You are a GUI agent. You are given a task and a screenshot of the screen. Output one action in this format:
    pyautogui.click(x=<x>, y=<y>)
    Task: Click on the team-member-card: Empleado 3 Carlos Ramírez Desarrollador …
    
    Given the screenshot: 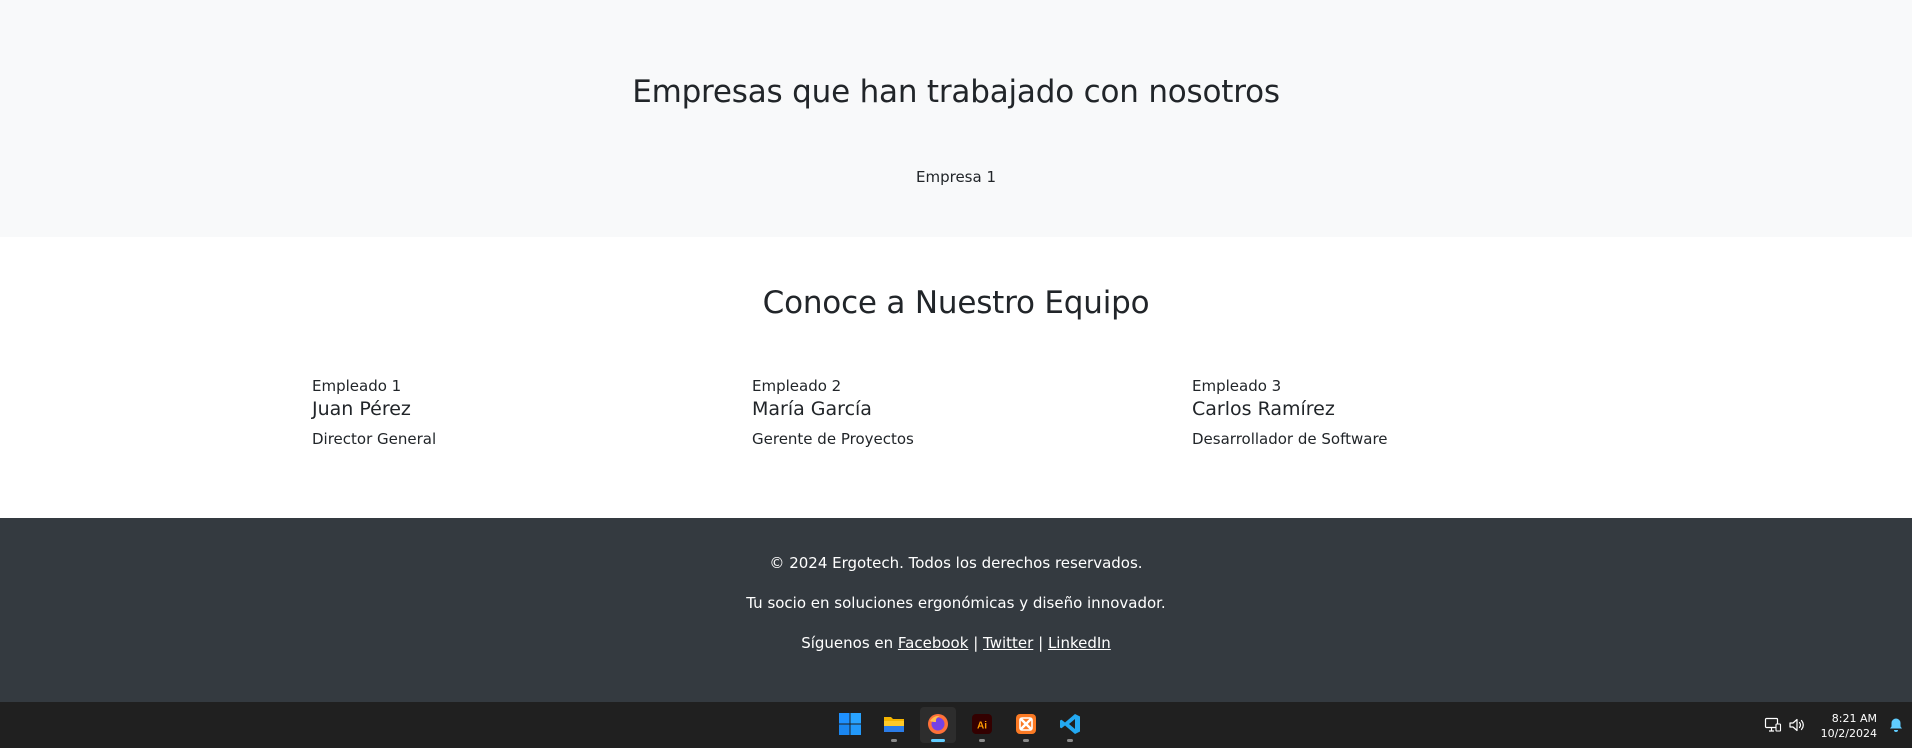 What is the action you would take?
    pyautogui.click(x=1402, y=412)
    